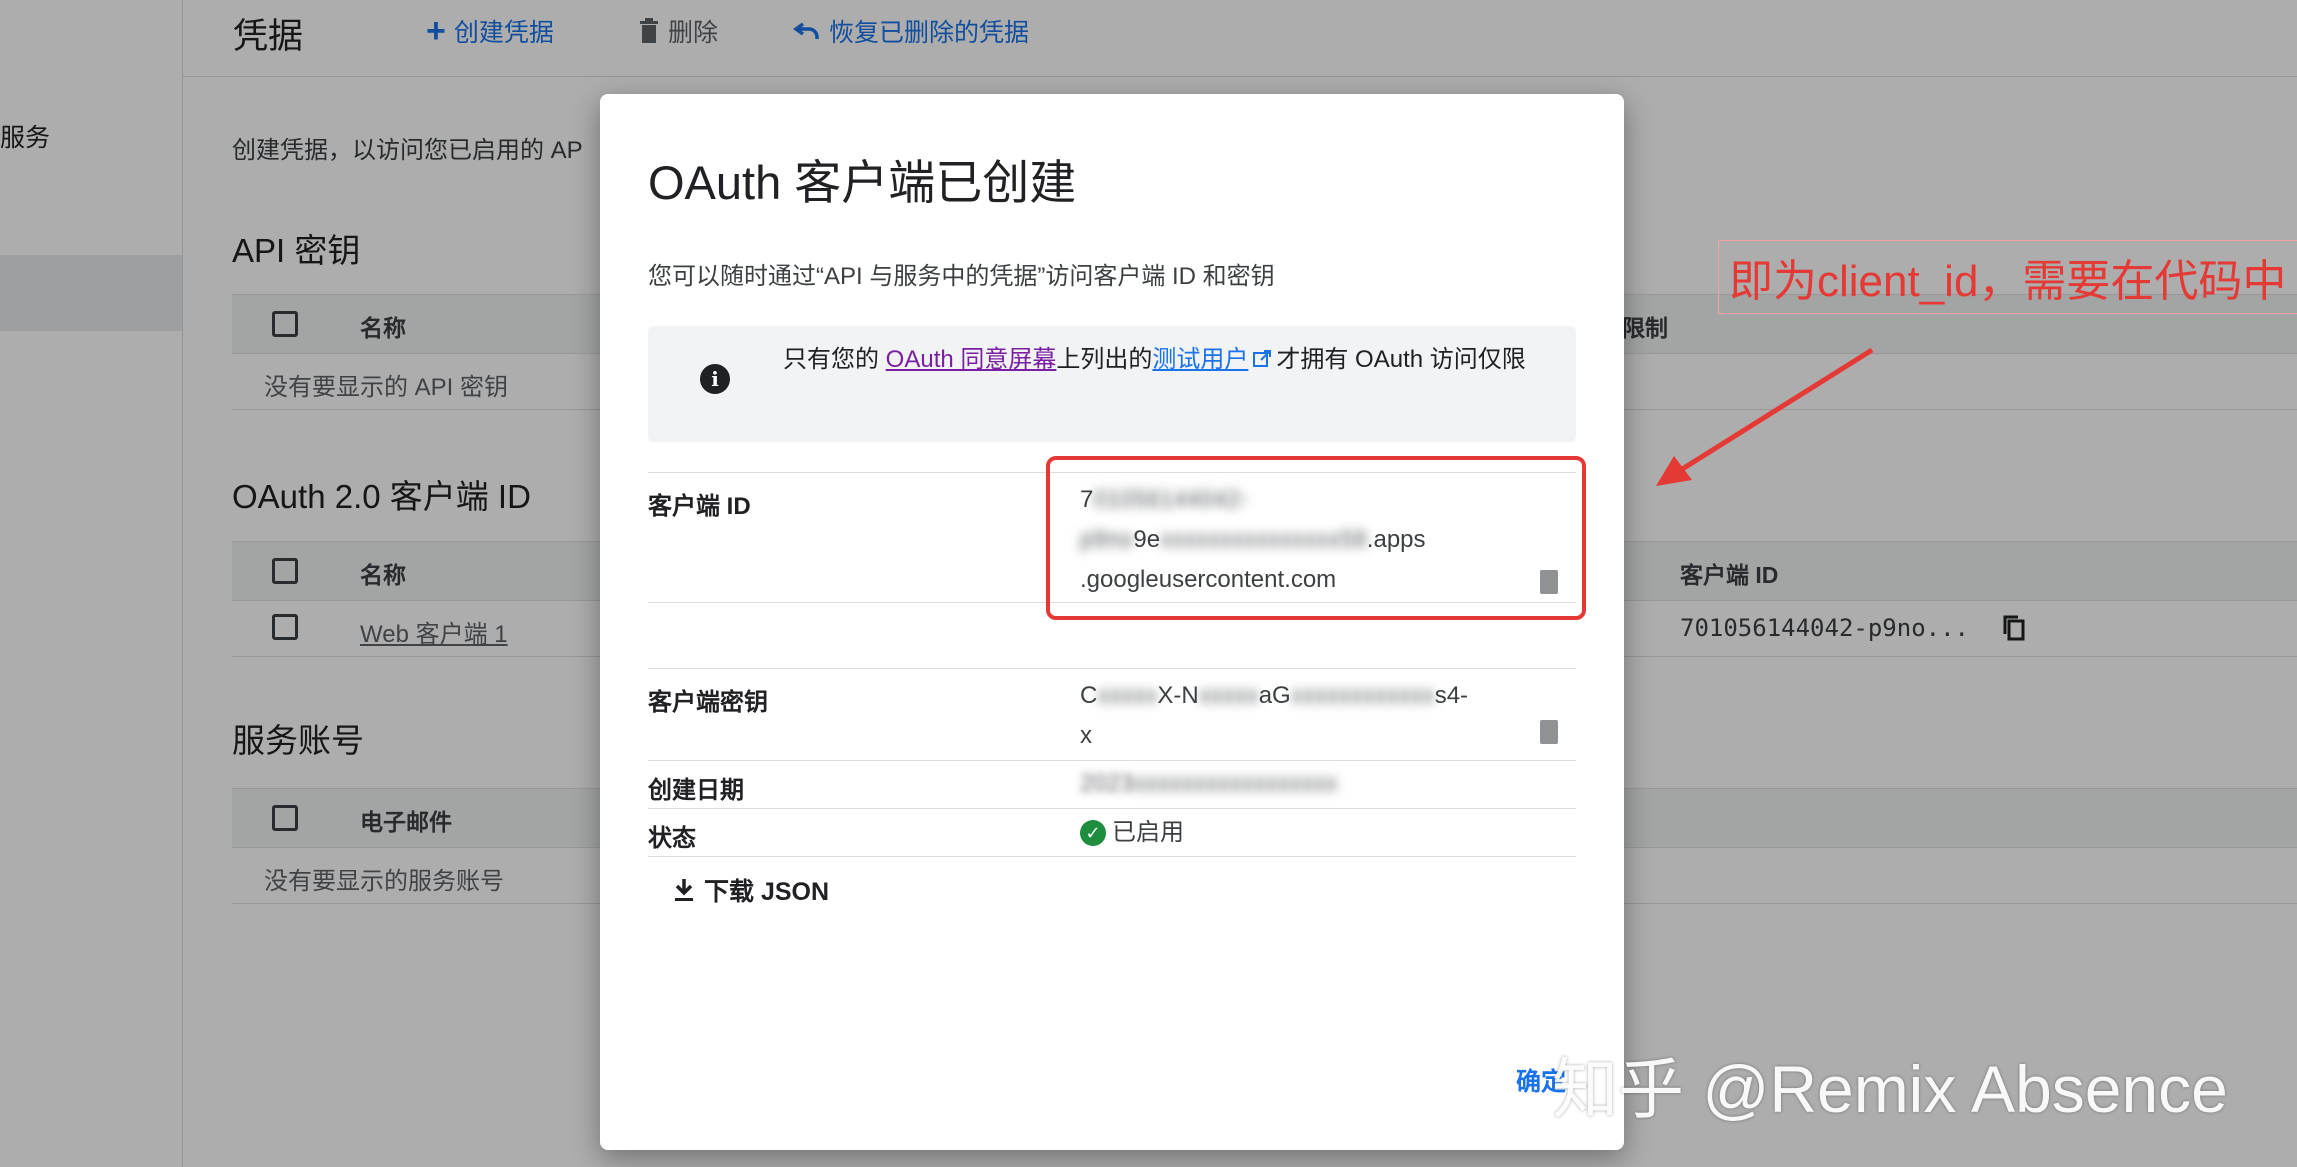 The width and height of the screenshot is (2297, 1167). I want to click on test-users-link: 测试用户, so click(1200, 359).